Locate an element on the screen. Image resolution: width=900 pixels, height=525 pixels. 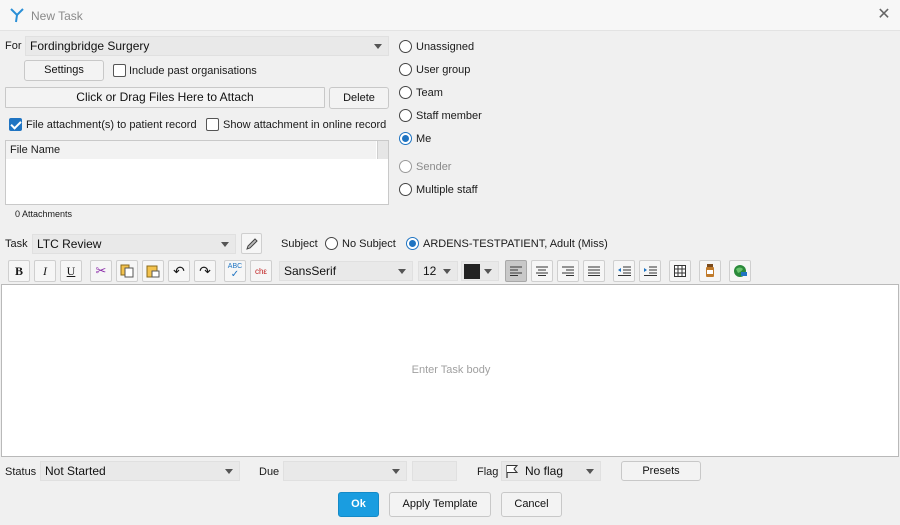
medication-icon is located at coordinates (710, 271).